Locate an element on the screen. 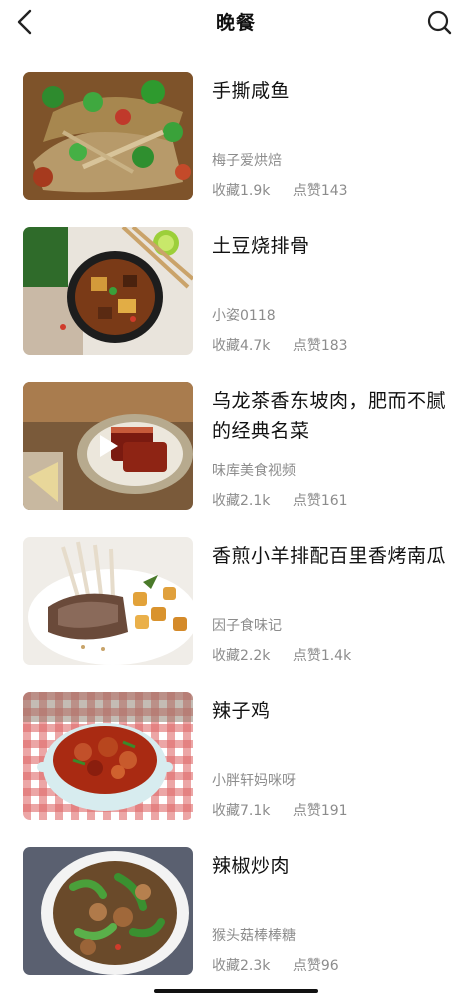 The width and height of the screenshot is (472, 1002). favorites-count: 收藏1.9k is located at coordinates (241, 191).